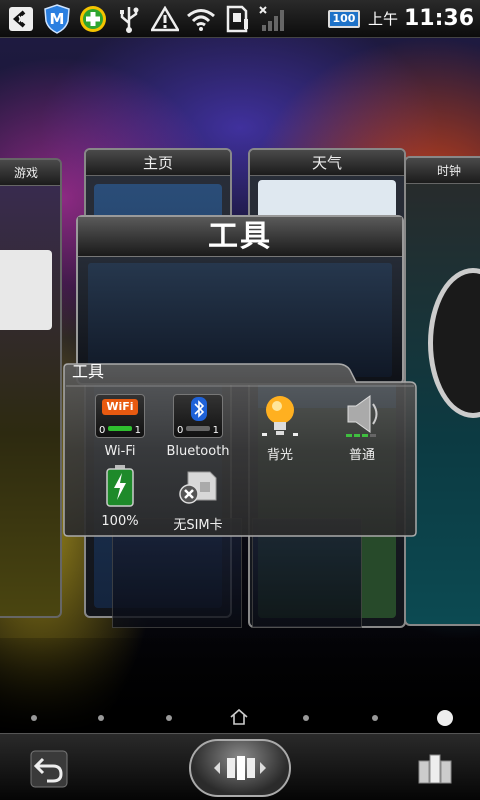 Image resolution: width=480 pixels, height=800 pixels. What do you see at coordinates (21, 19) in the screenshot?
I see `usb-debug-icon` at bounding box center [21, 19].